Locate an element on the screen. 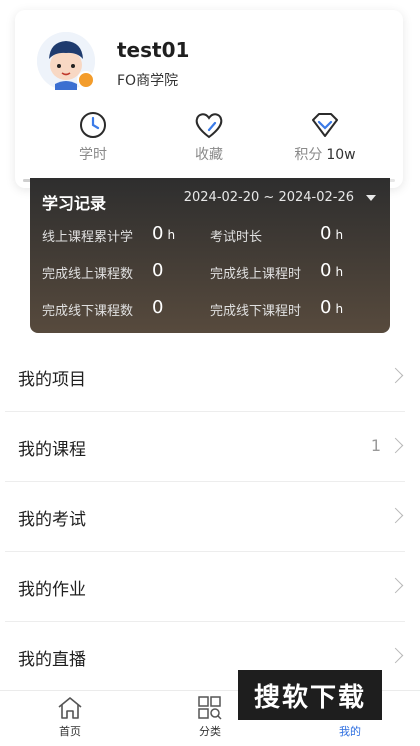  record-item-label: 线上课程累计学 is located at coordinates (88, 237).